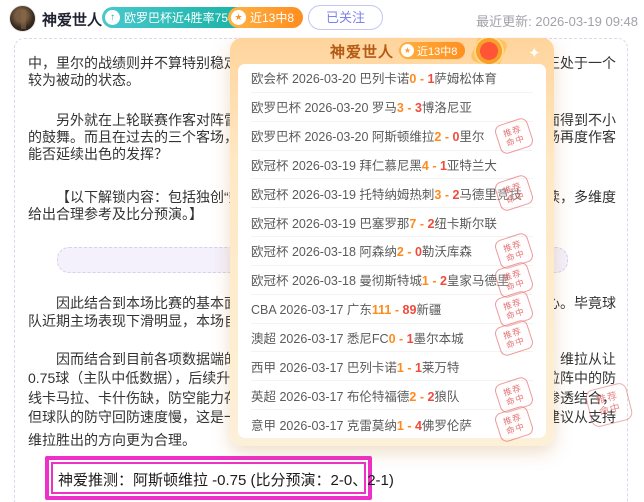 This screenshot has height=502, width=644. Describe the element at coordinates (346, 310) in the screenshot. I see `match-text: CBA 2026-03-17 广东111 - 89新疆` at that location.